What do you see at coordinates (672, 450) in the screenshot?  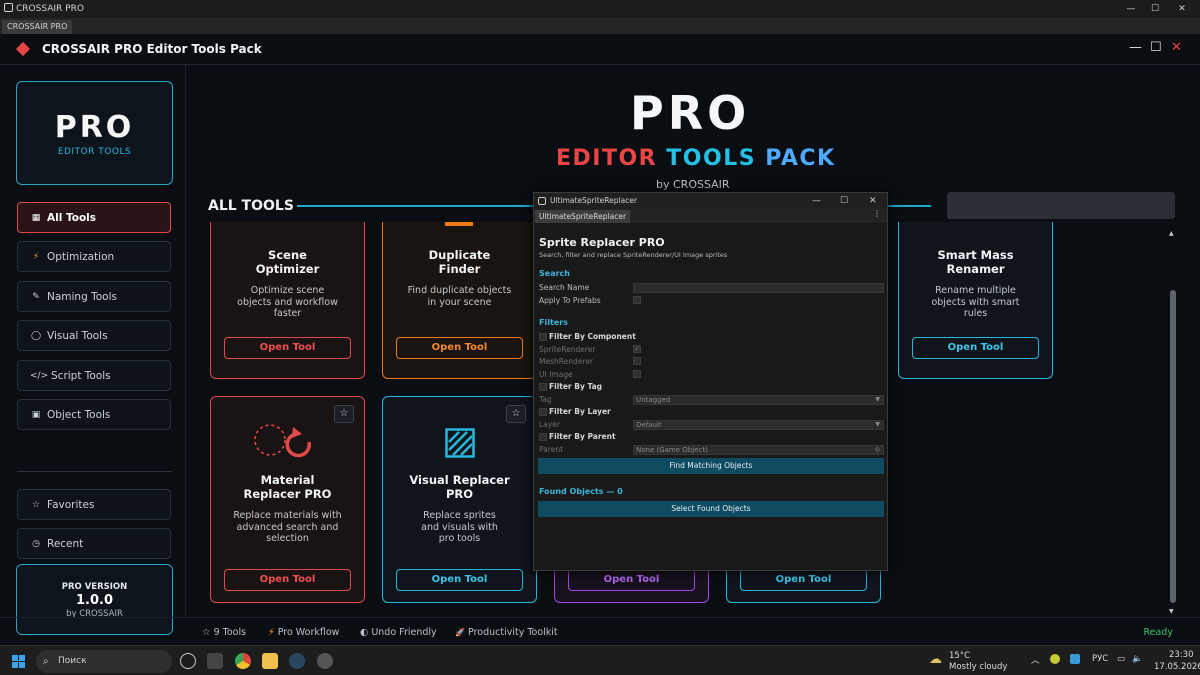 I see `parent-value: None (Game Object)` at bounding box center [672, 450].